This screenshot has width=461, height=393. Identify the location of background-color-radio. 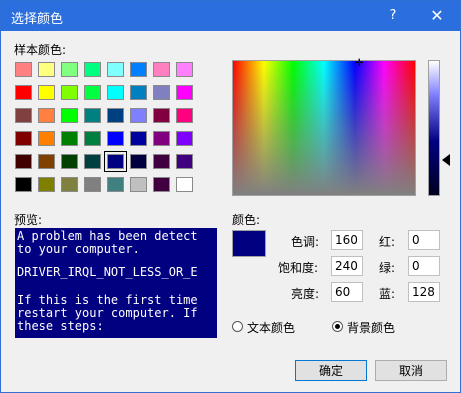
(337, 326).